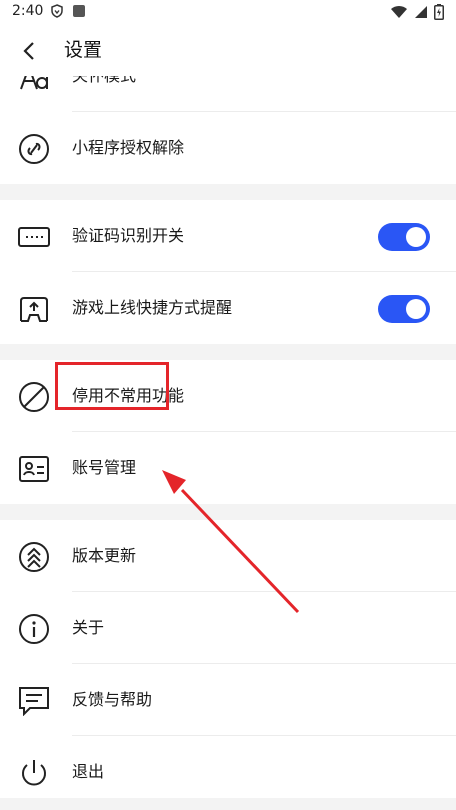 The height and width of the screenshot is (810, 456). What do you see at coordinates (231, 542) in the screenshot?
I see `annotation-arrow` at bounding box center [231, 542].